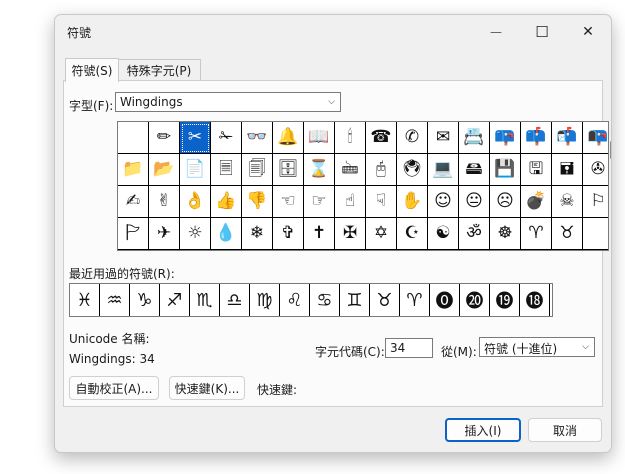  What do you see at coordinates (92, 70) in the screenshot?
I see `tab-symbols: 符號(S)` at bounding box center [92, 70].